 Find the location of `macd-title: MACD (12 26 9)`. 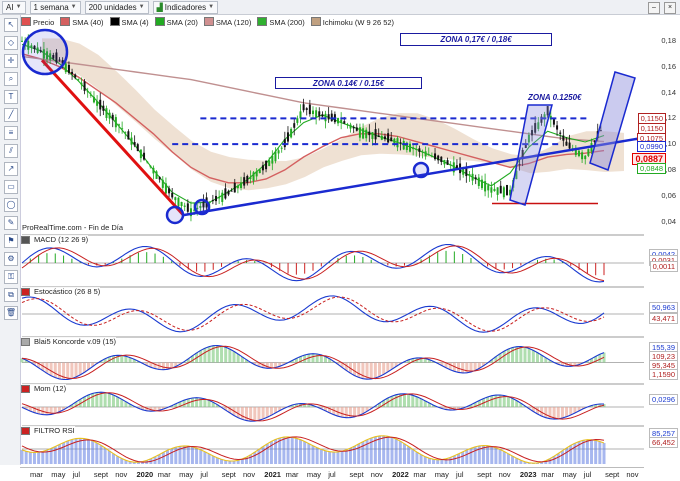

macd-title: MACD (12 26 9) is located at coordinates (61, 239).